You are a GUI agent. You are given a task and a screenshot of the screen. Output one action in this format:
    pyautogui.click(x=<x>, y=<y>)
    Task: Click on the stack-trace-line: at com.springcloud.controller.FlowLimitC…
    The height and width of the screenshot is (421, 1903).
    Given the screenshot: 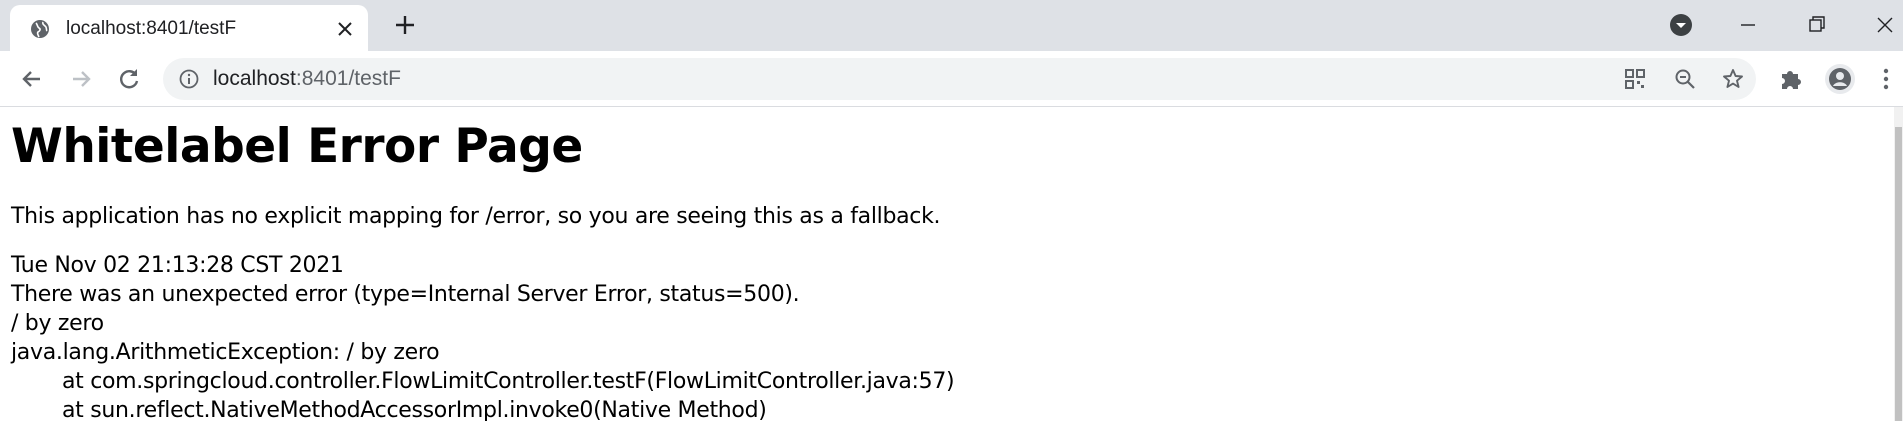 What is the action you would take?
    pyautogui.click(x=508, y=381)
    